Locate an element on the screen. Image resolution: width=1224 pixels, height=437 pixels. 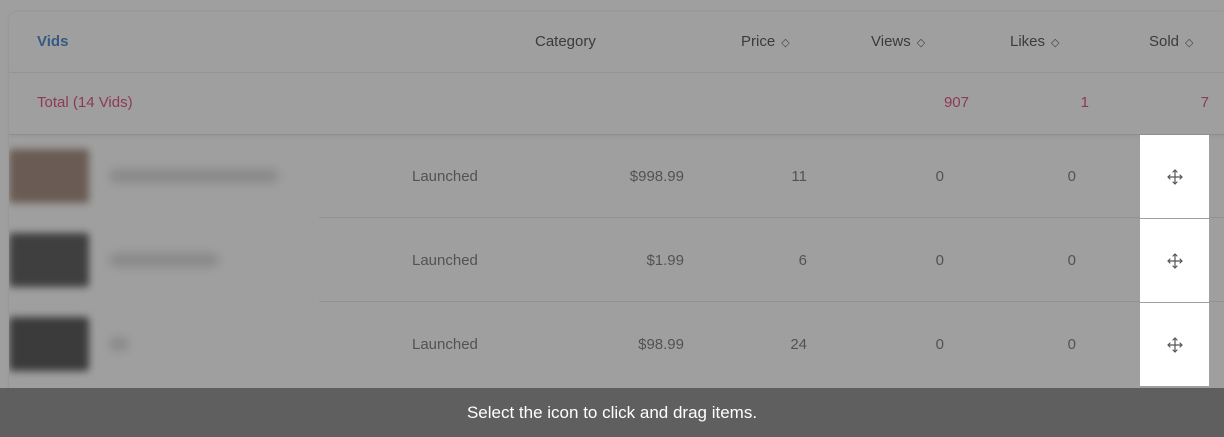
likes-column-header: Likes ◇ is located at coordinates (1035, 42).